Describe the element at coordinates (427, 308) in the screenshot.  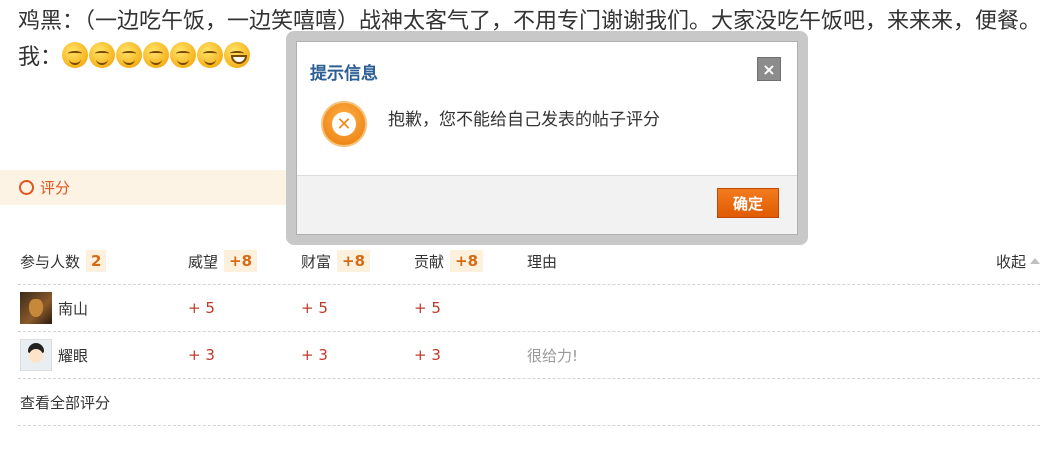
I see `contribution-score: + 5` at that location.